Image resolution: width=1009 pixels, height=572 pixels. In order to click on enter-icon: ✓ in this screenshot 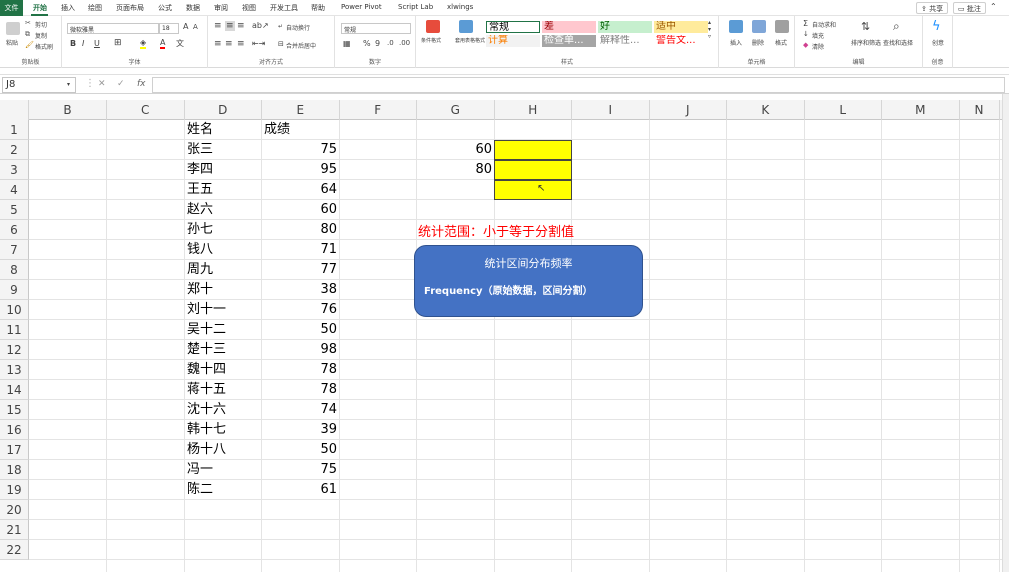, I will do `click(121, 84)`.